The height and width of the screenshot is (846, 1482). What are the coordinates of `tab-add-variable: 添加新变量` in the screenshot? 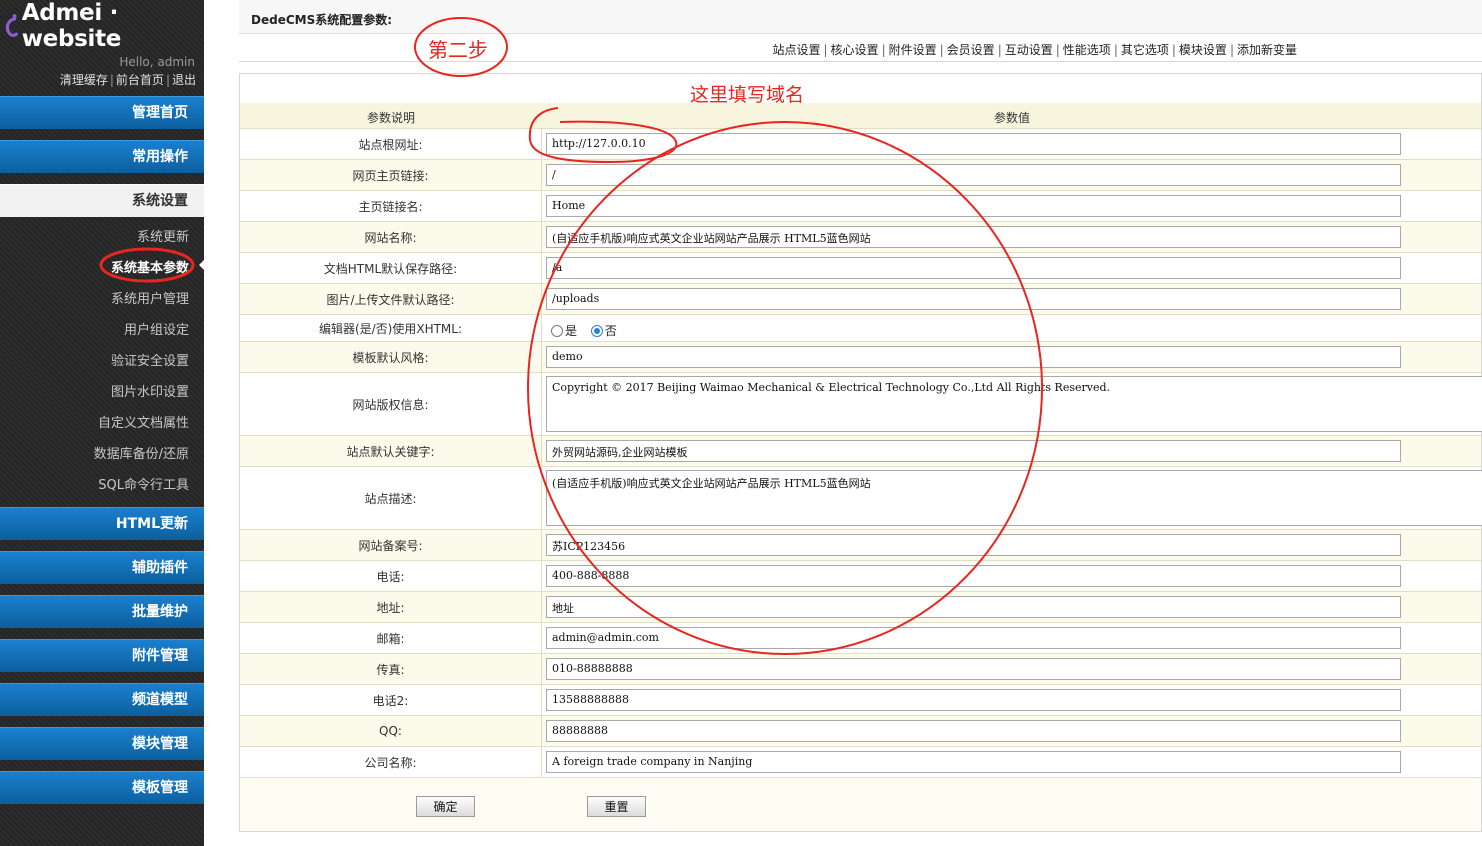 It's located at (1267, 50).